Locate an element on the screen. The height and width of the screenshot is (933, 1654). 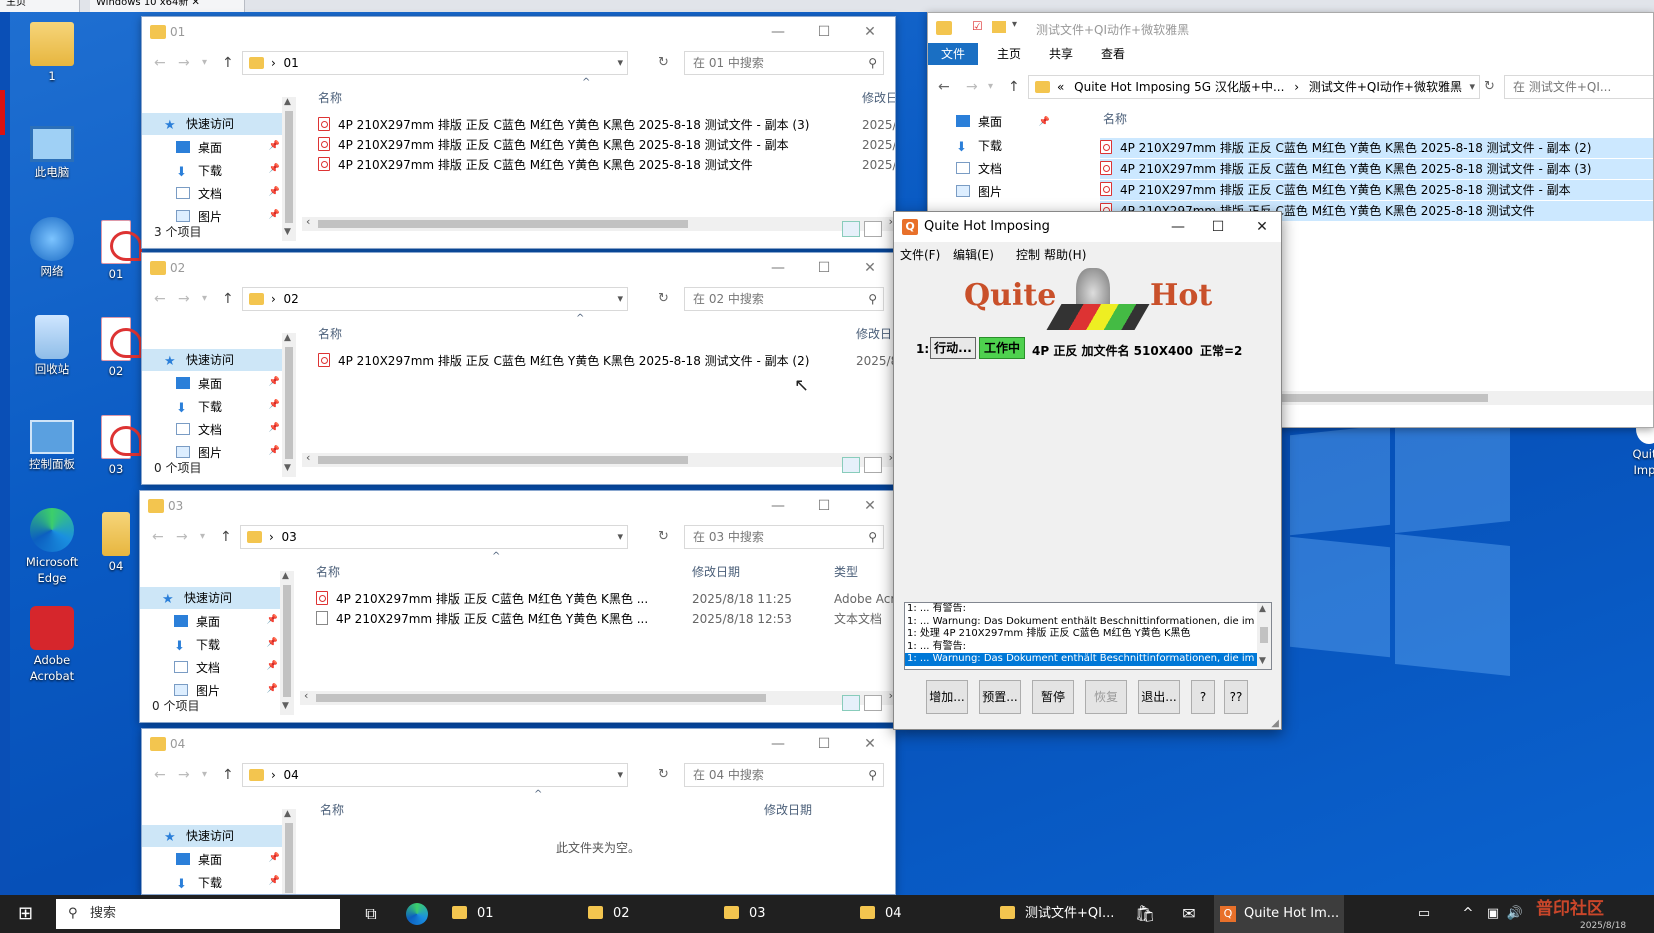
help-extended-button: ?? is located at coordinates (1236, 697).